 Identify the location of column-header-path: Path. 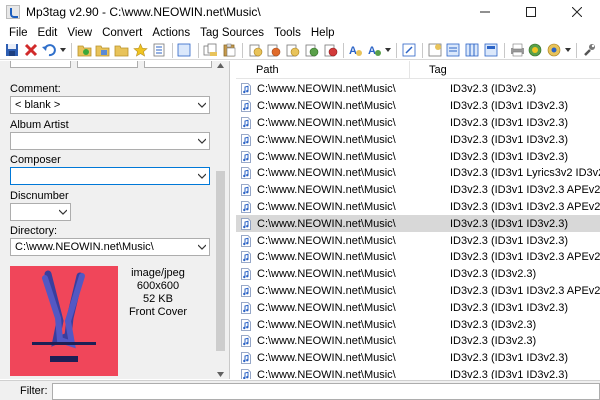
(323, 69).